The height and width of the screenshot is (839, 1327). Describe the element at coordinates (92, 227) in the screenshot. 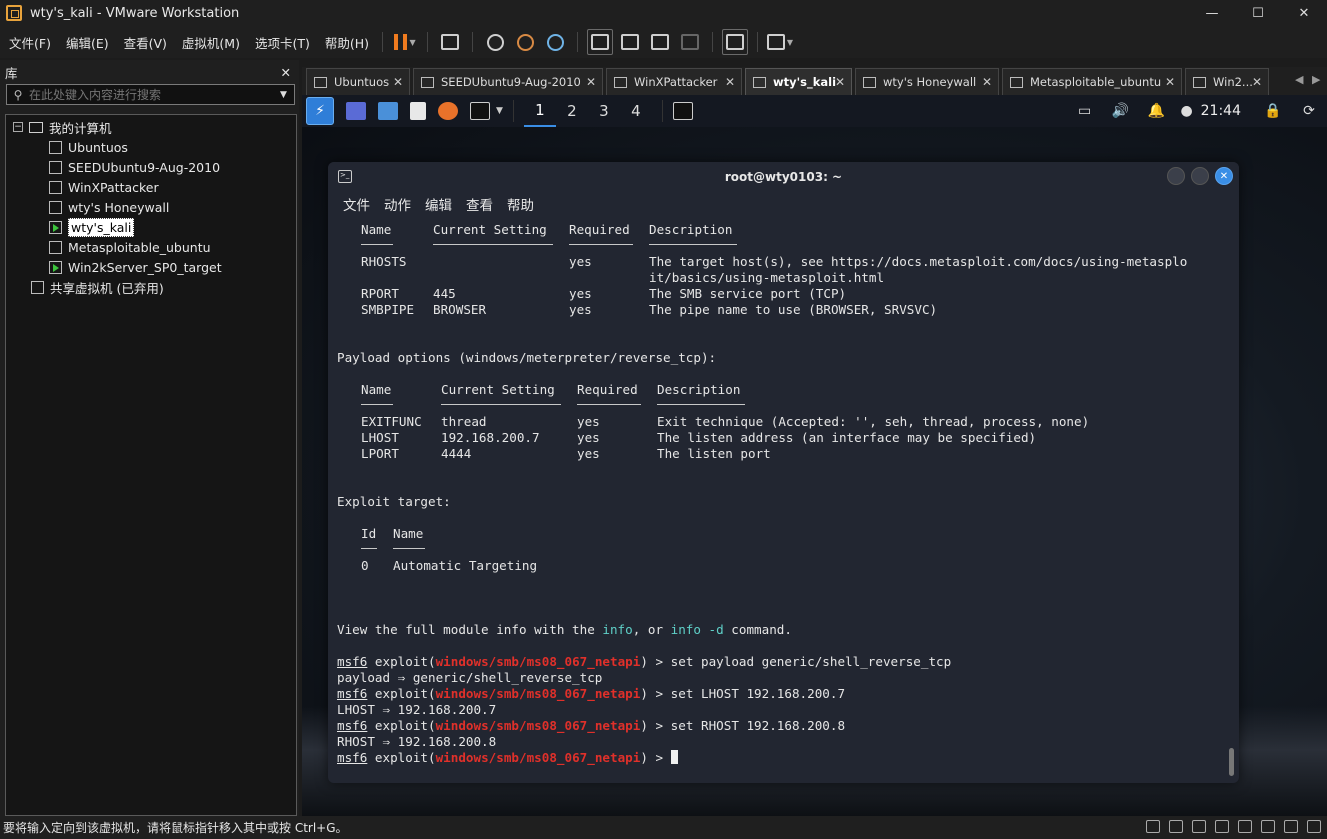

I see `tree-item-vm-selected: wty's_kali` at that location.